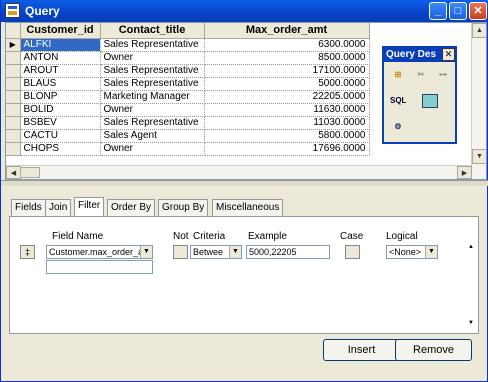 Image resolution: width=488 pixels, height=382 pixels. What do you see at coordinates (152, 136) in the screenshot?
I see `cell-contact-title: Sales Agent` at bounding box center [152, 136].